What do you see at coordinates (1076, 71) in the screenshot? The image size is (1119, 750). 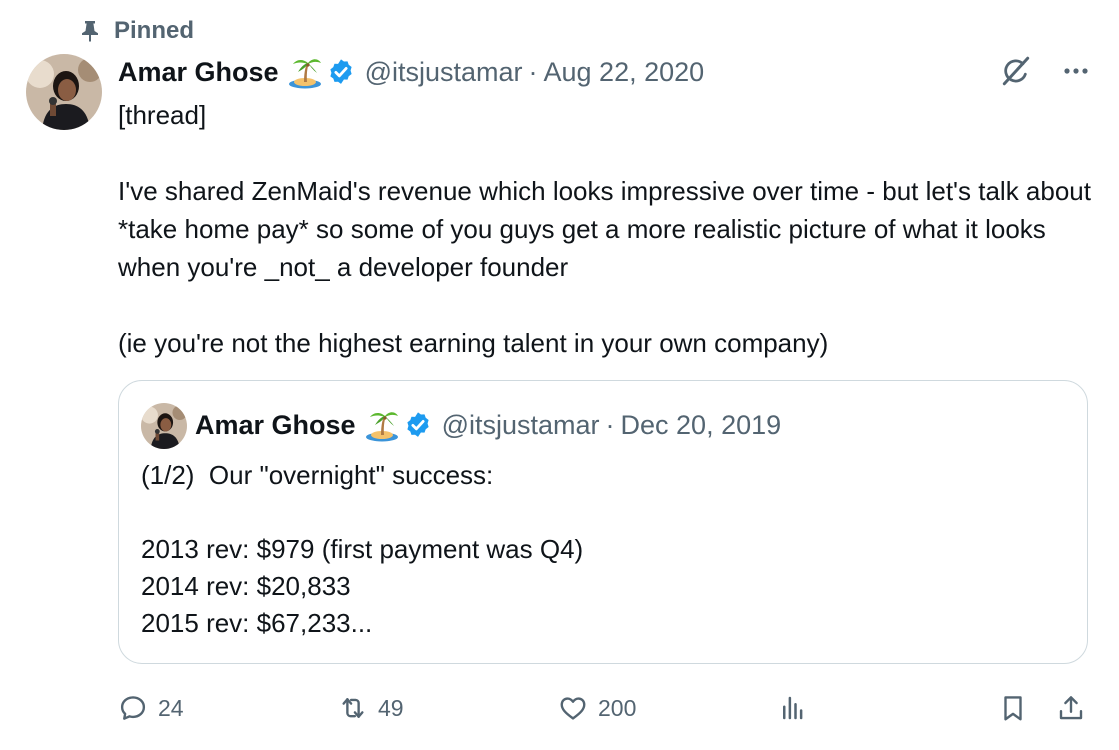 I see `more-icon` at bounding box center [1076, 71].